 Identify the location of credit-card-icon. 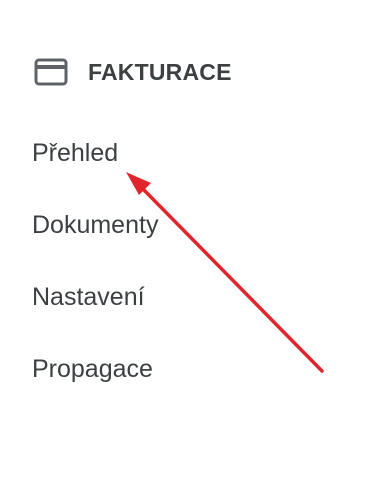
(51, 72).